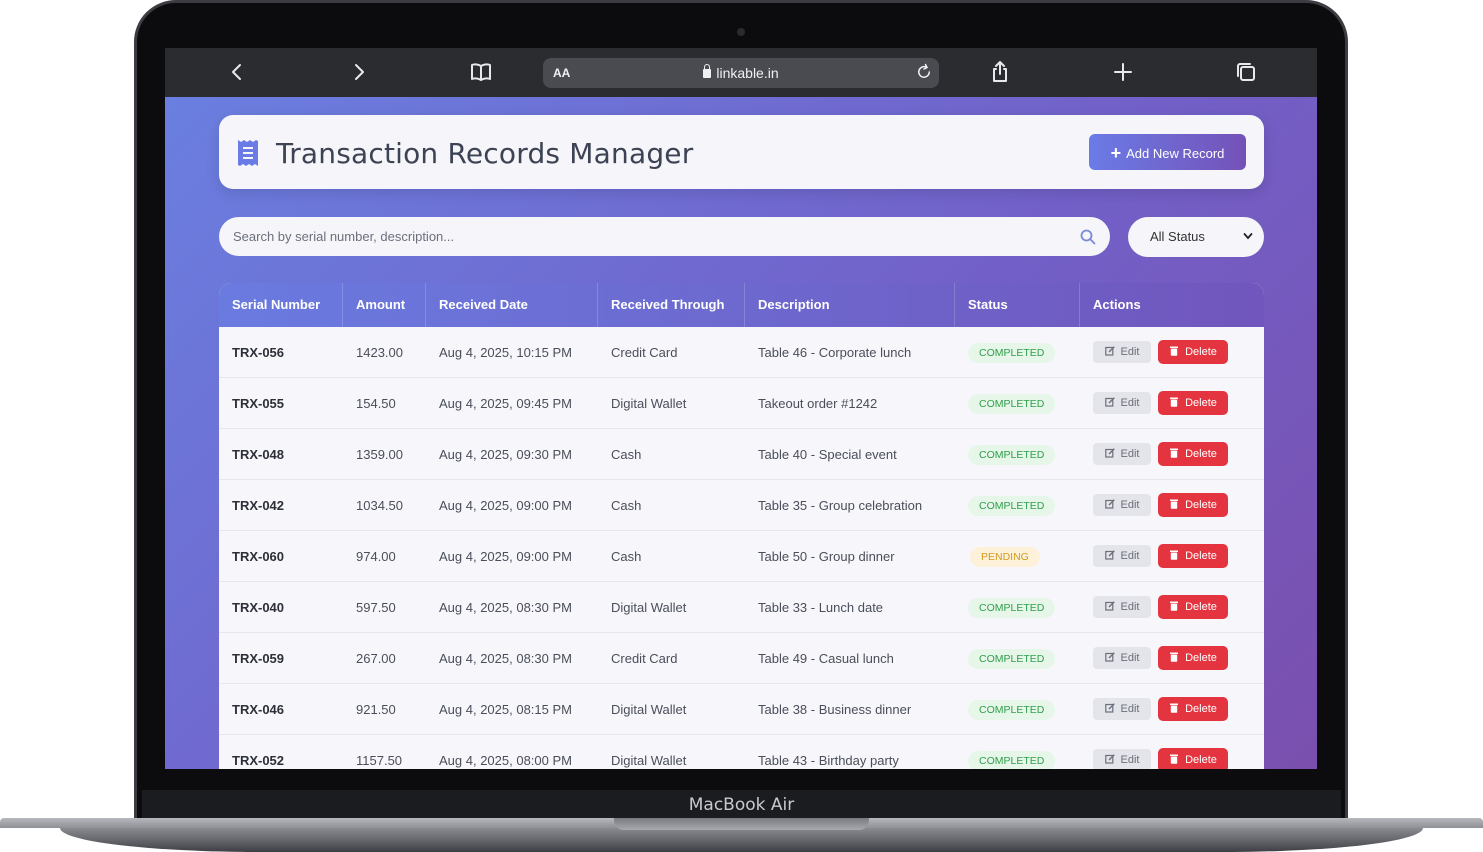  Describe the element at coordinates (505, 658) in the screenshot. I see `cell-date: Aug 4, 2025, 08:30 PM` at that location.